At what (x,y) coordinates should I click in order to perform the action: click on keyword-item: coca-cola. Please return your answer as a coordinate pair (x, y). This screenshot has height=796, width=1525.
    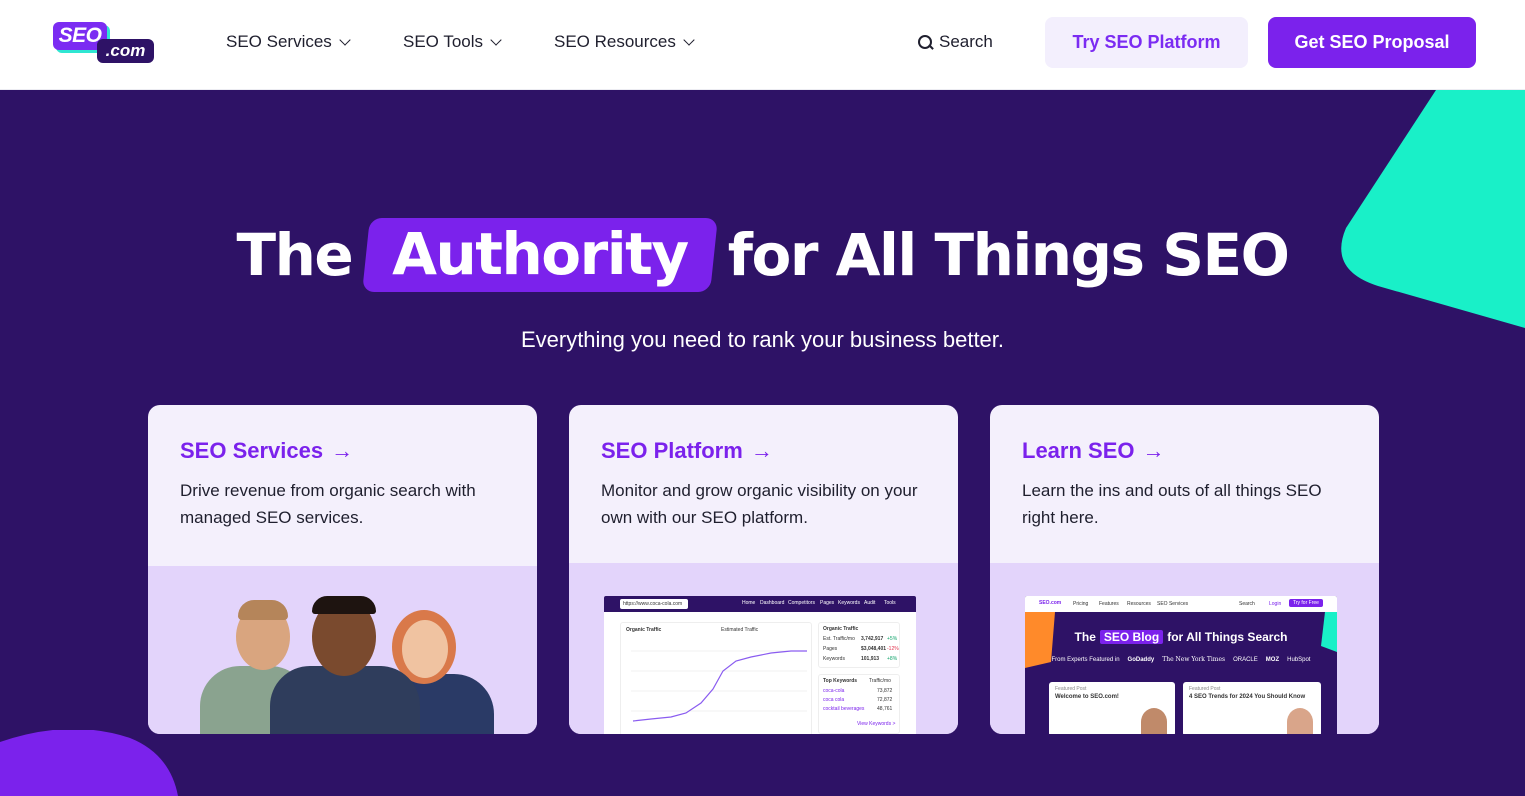
    Looking at the image, I should click on (834, 691).